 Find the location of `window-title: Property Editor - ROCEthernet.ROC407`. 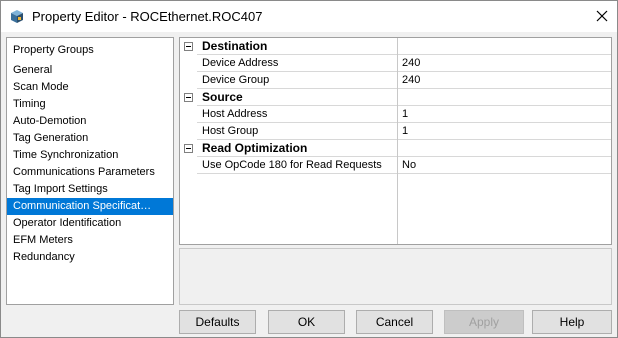

window-title: Property Editor - ROCEthernet.ROC407 is located at coordinates (147, 16).